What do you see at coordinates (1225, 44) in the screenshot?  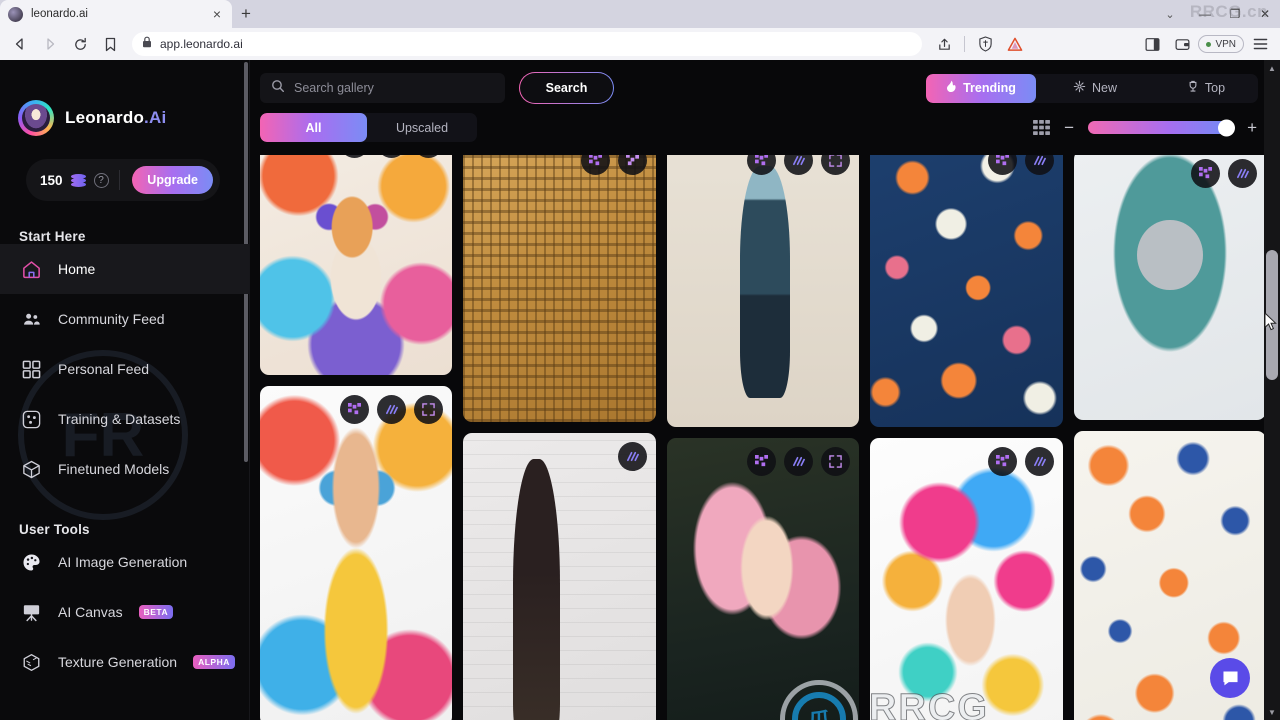 I see `vpn-label: VPN` at bounding box center [1225, 44].